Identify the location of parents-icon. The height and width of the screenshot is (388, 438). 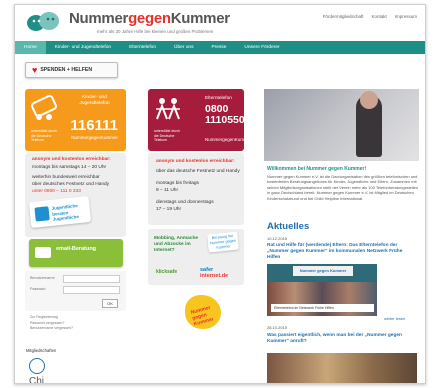
(168, 109).